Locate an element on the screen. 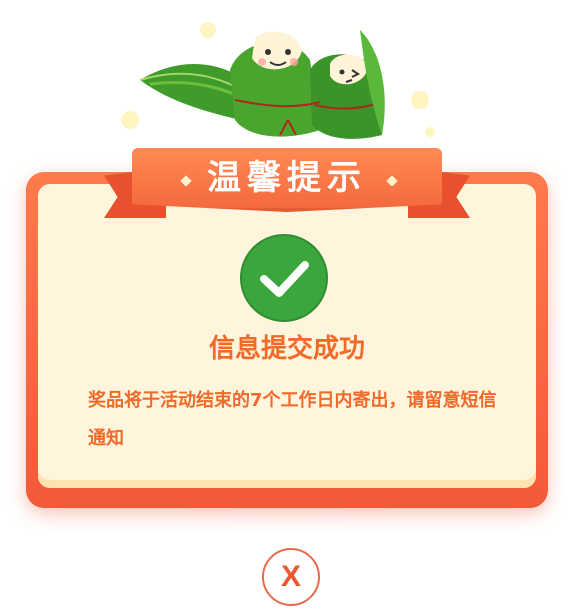  dialog-title: 温馨提示 is located at coordinates (287, 178).